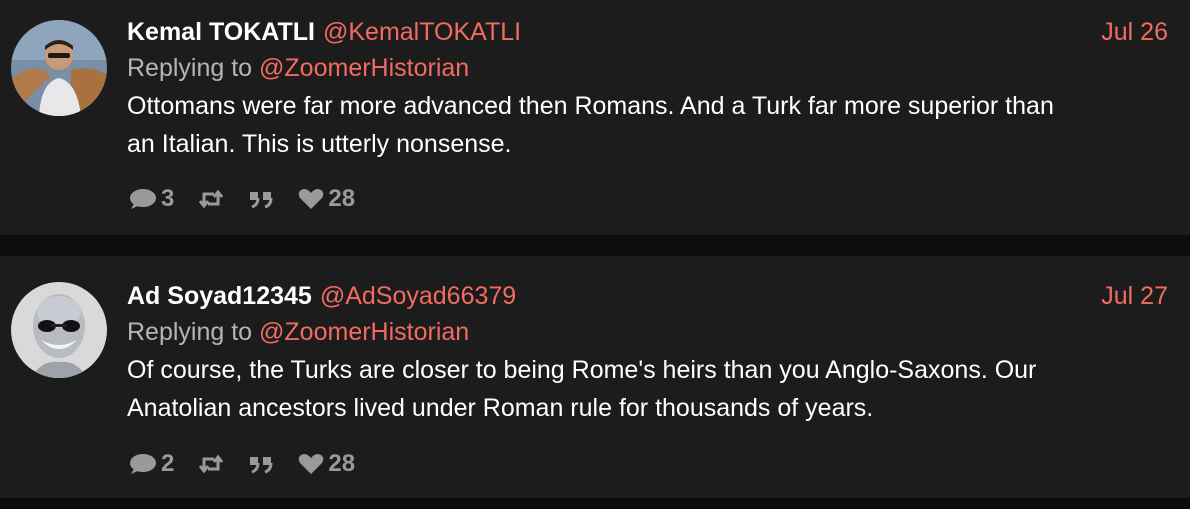 Image resolution: width=1190 pixels, height=509 pixels. I want to click on display-name: Kemal TOKATLI, so click(221, 32).